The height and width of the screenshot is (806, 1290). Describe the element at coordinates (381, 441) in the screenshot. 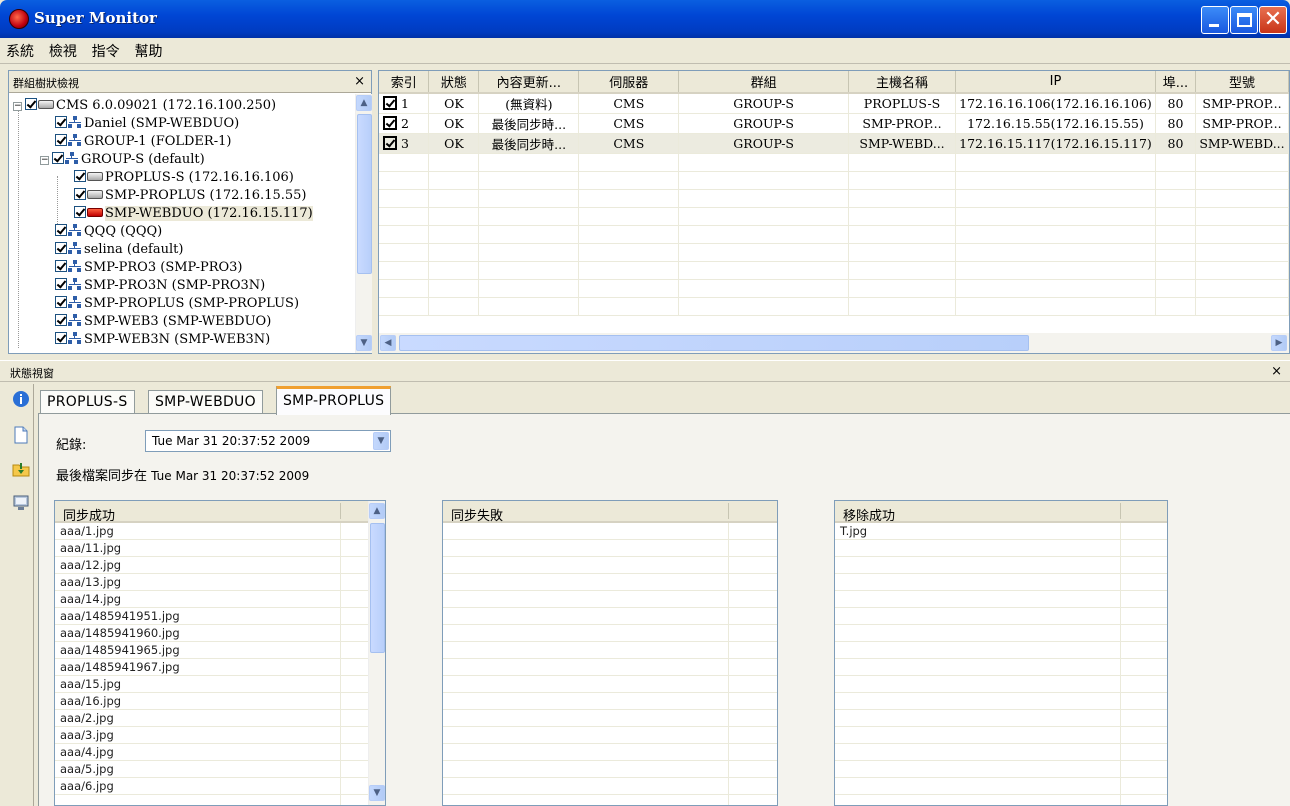

I see `chevron-down-icon: ▼` at that location.